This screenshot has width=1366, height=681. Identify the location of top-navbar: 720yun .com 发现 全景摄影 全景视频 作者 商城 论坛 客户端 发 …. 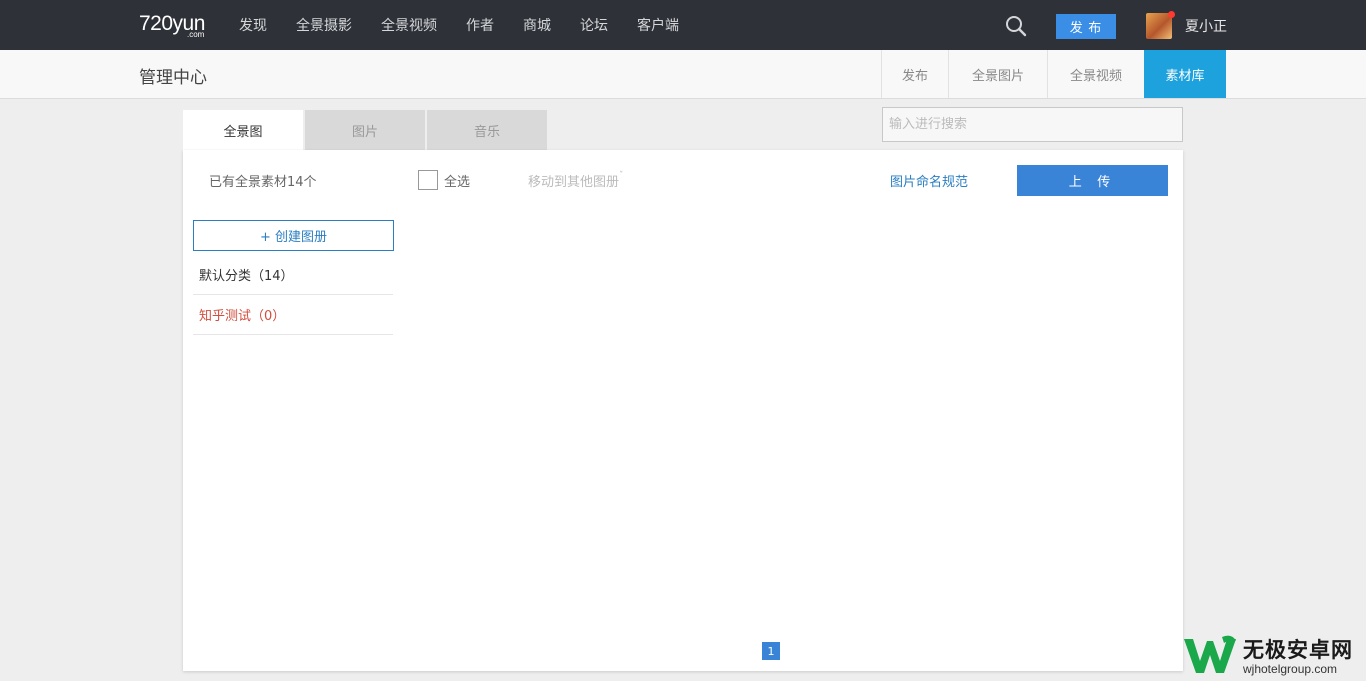
(683, 25).